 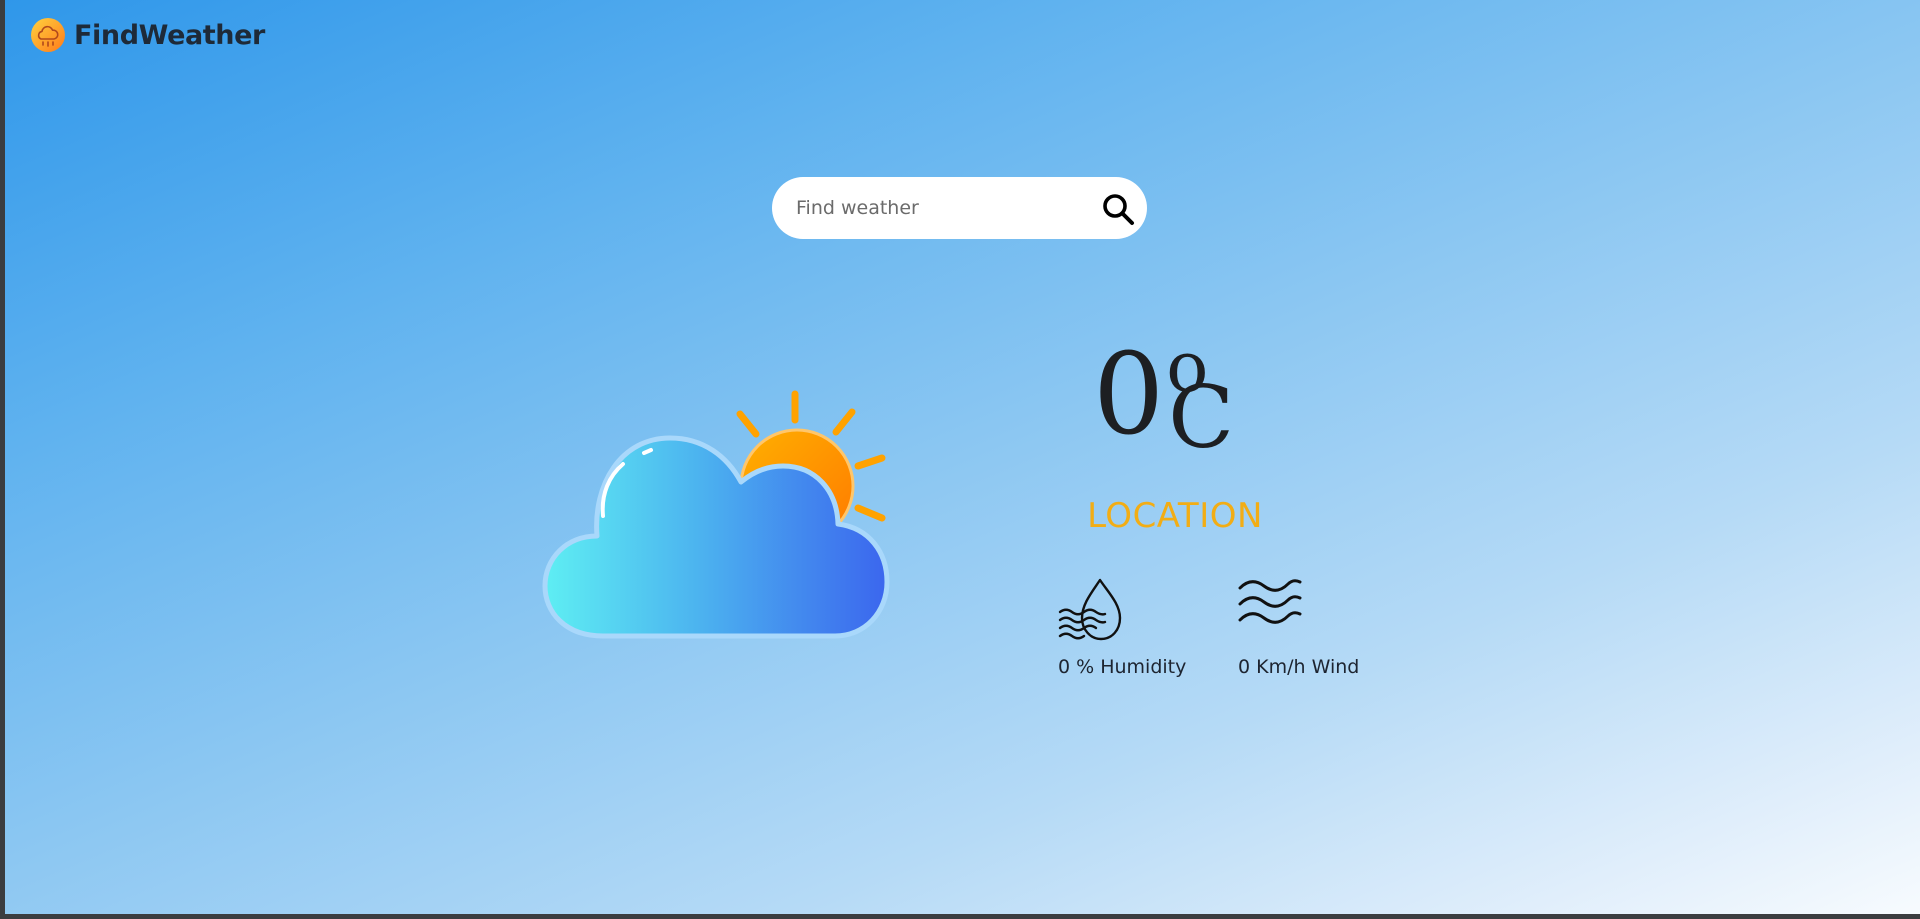 What do you see at coordinates (1122, 667) in the screenshot?
I see `humidity-label: 0 % Humidity` at bounding box center [1122, 667].